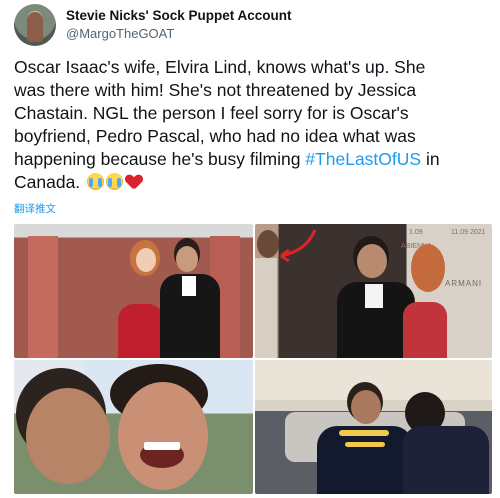  I want to click on translate-tweet-link: 翻译推文, so click(35, 208).